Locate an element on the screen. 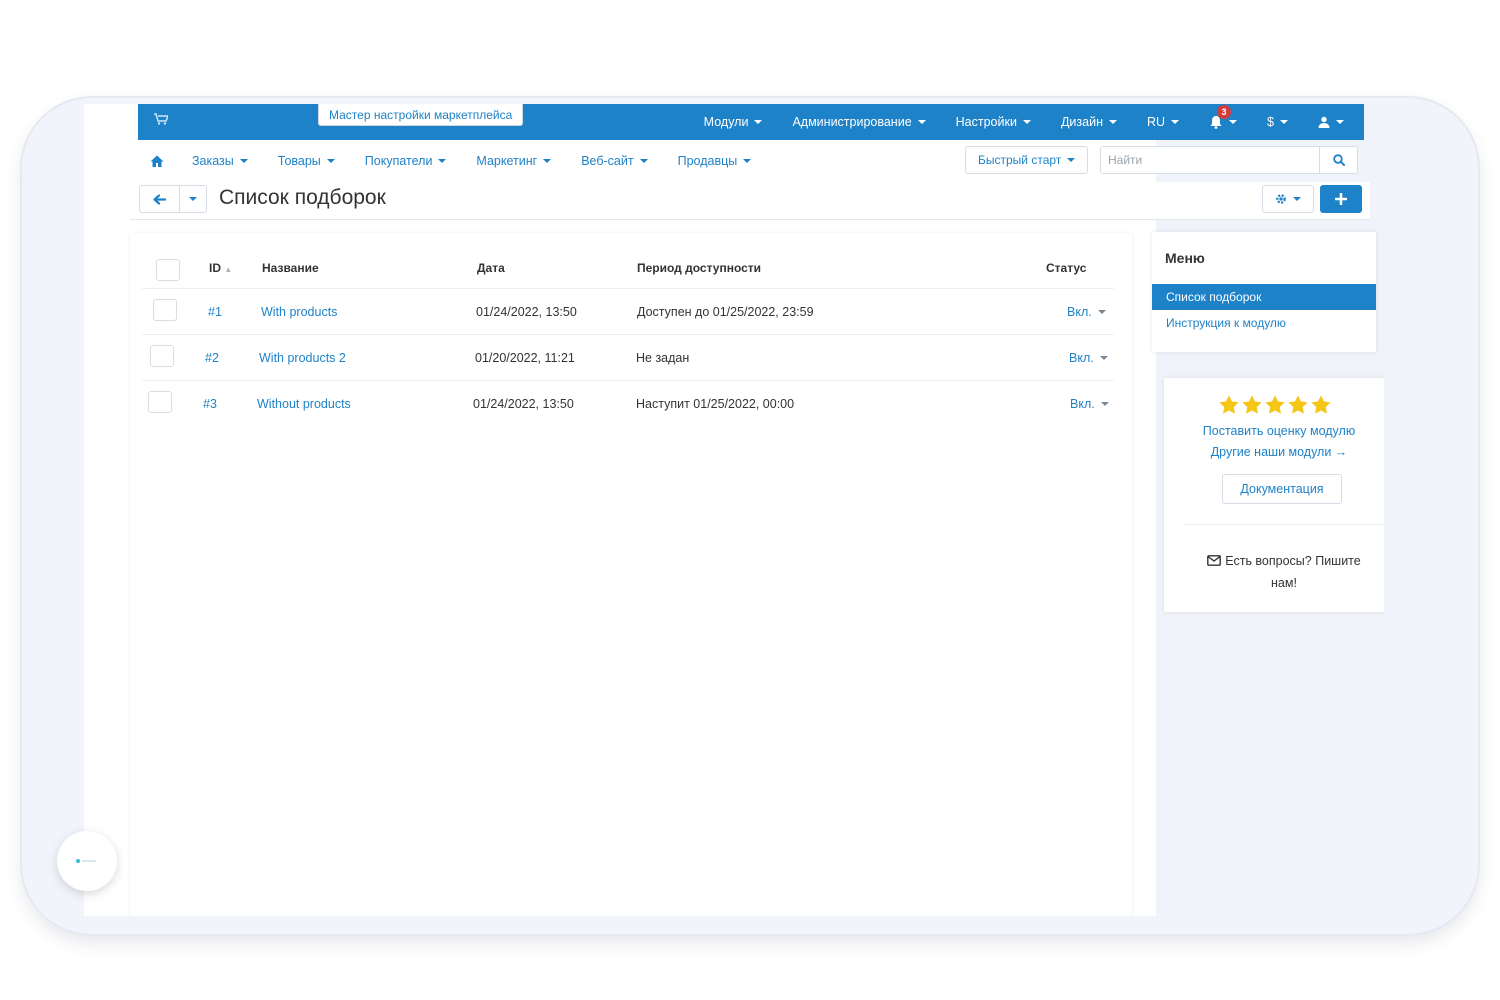 Image resolution: width=1500 pixels, height=1000 pixels. user-icon is located at coordinates (1324, 122).